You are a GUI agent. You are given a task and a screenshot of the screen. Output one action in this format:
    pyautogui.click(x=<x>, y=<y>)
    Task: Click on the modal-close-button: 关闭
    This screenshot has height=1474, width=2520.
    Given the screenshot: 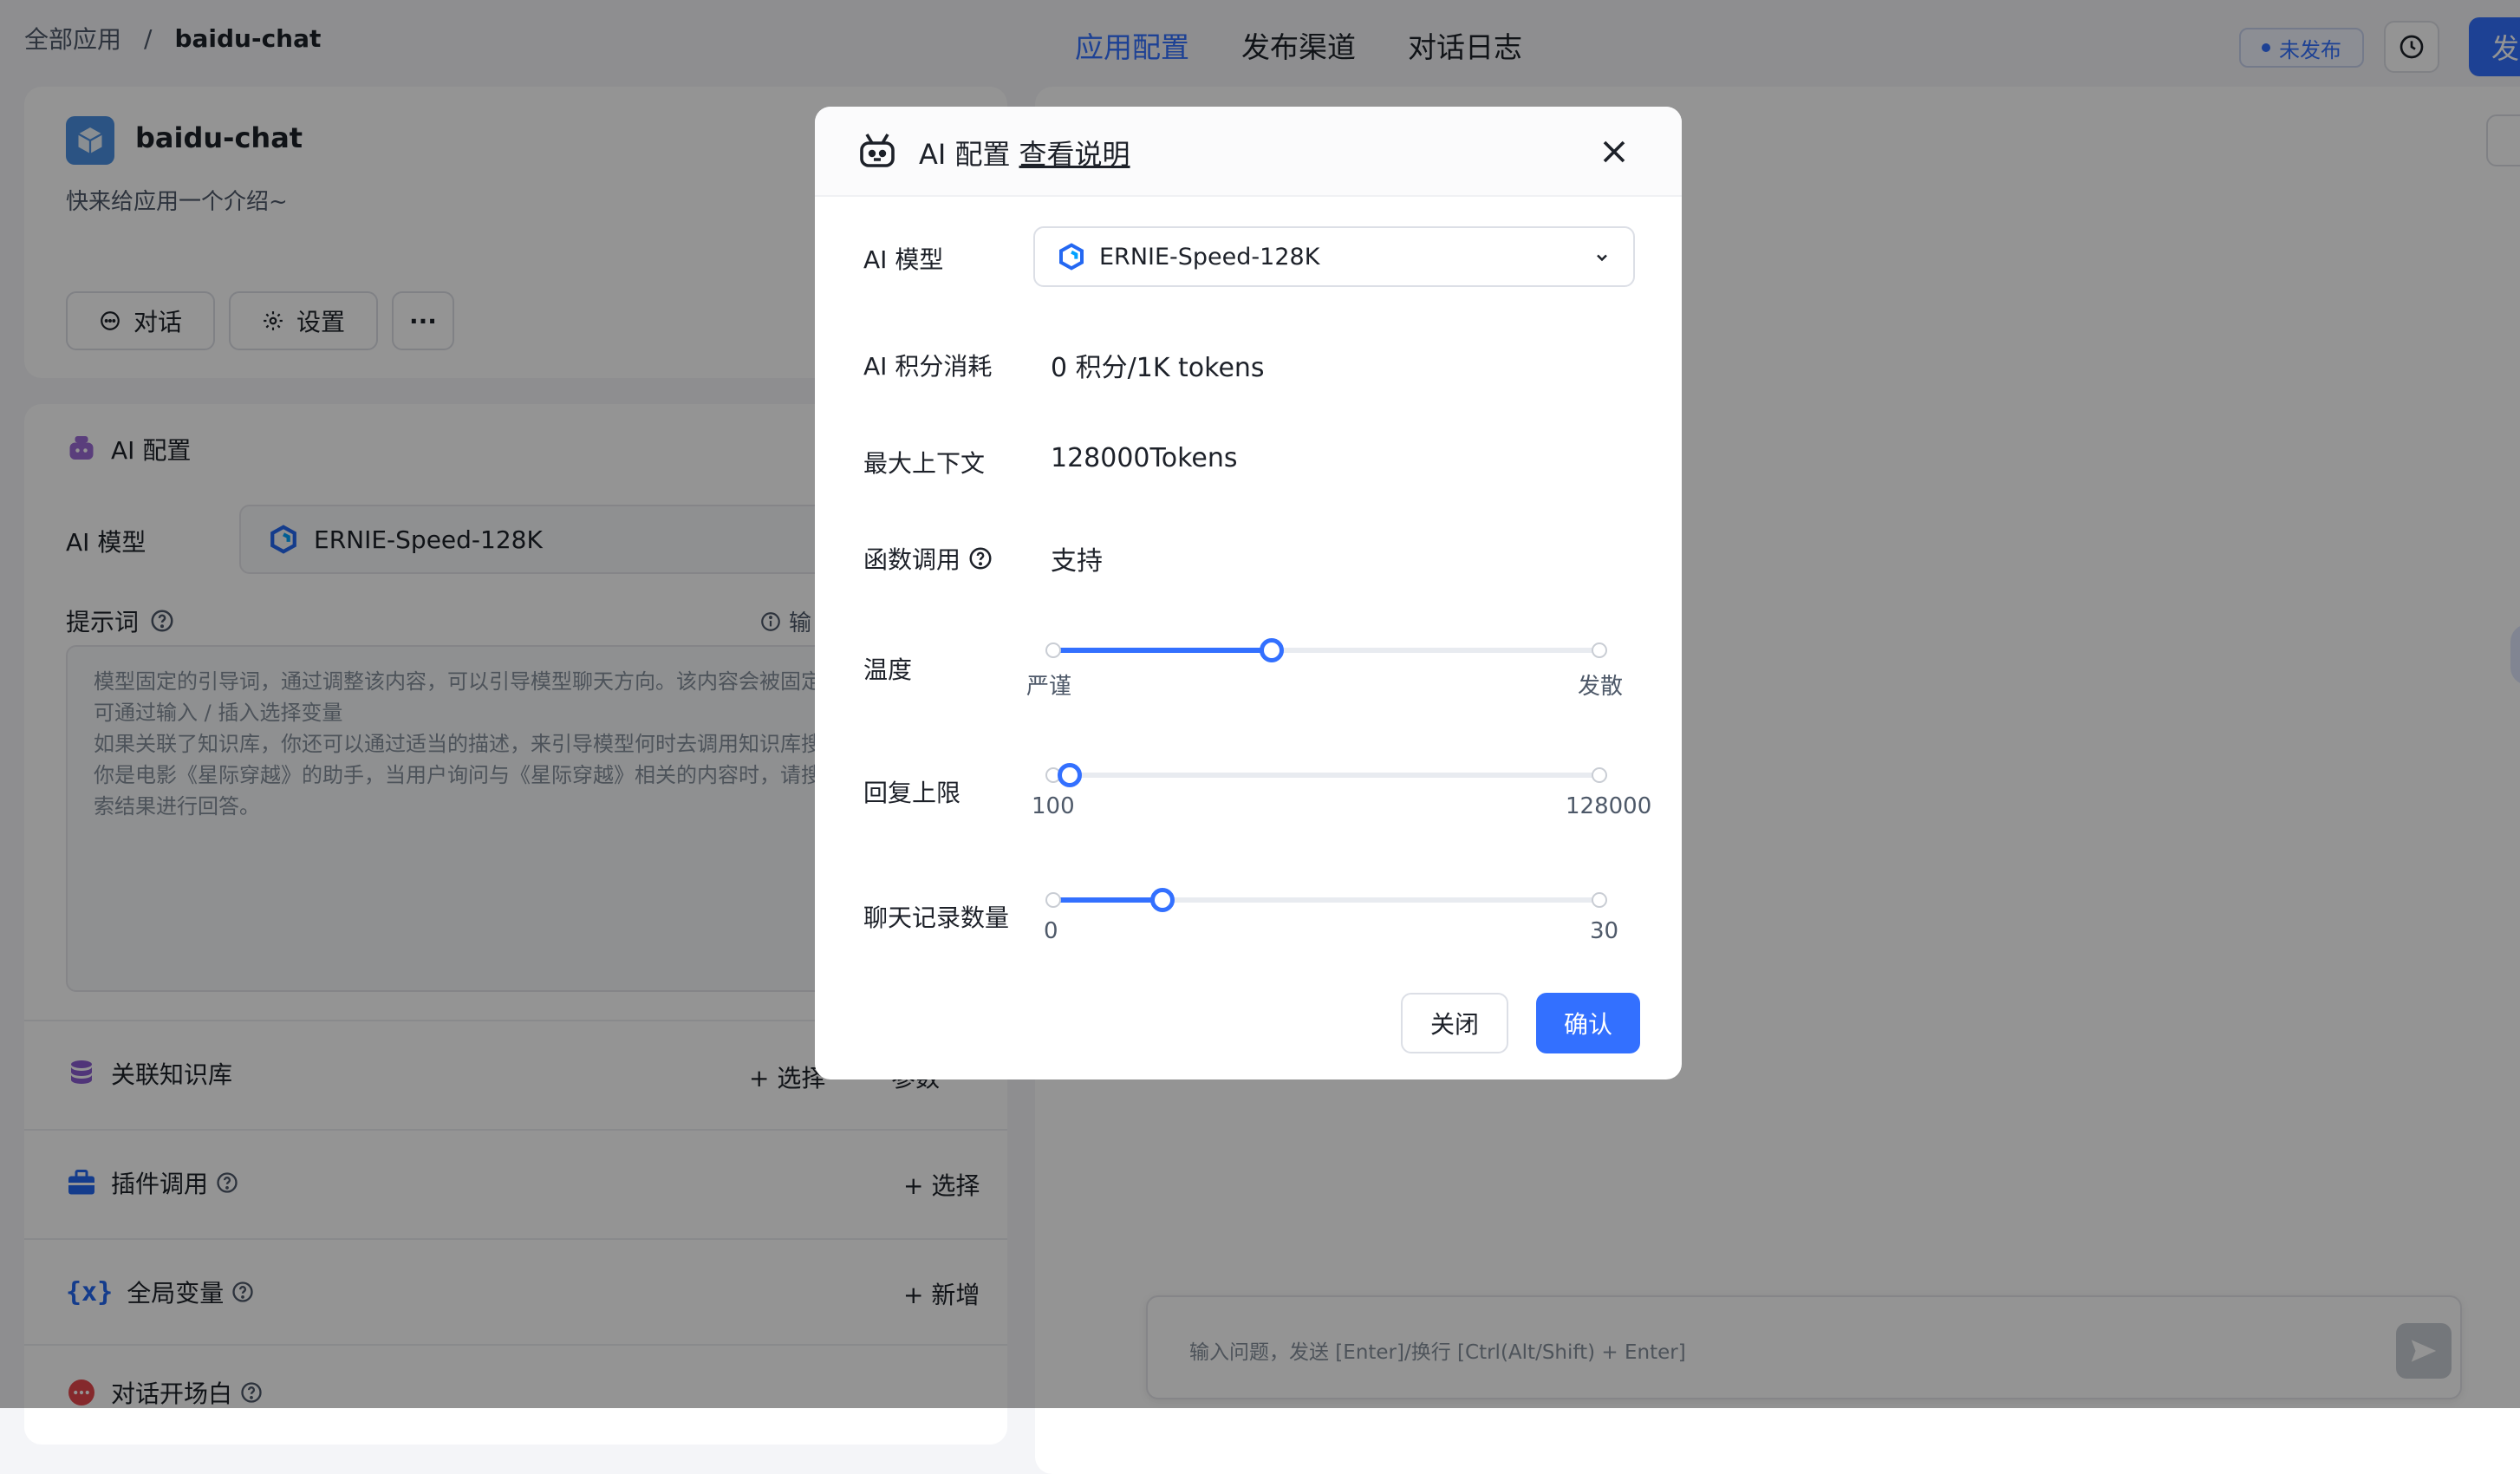 What is the action you would take?
    pyautogui.click(x=1454, y=1023)
    